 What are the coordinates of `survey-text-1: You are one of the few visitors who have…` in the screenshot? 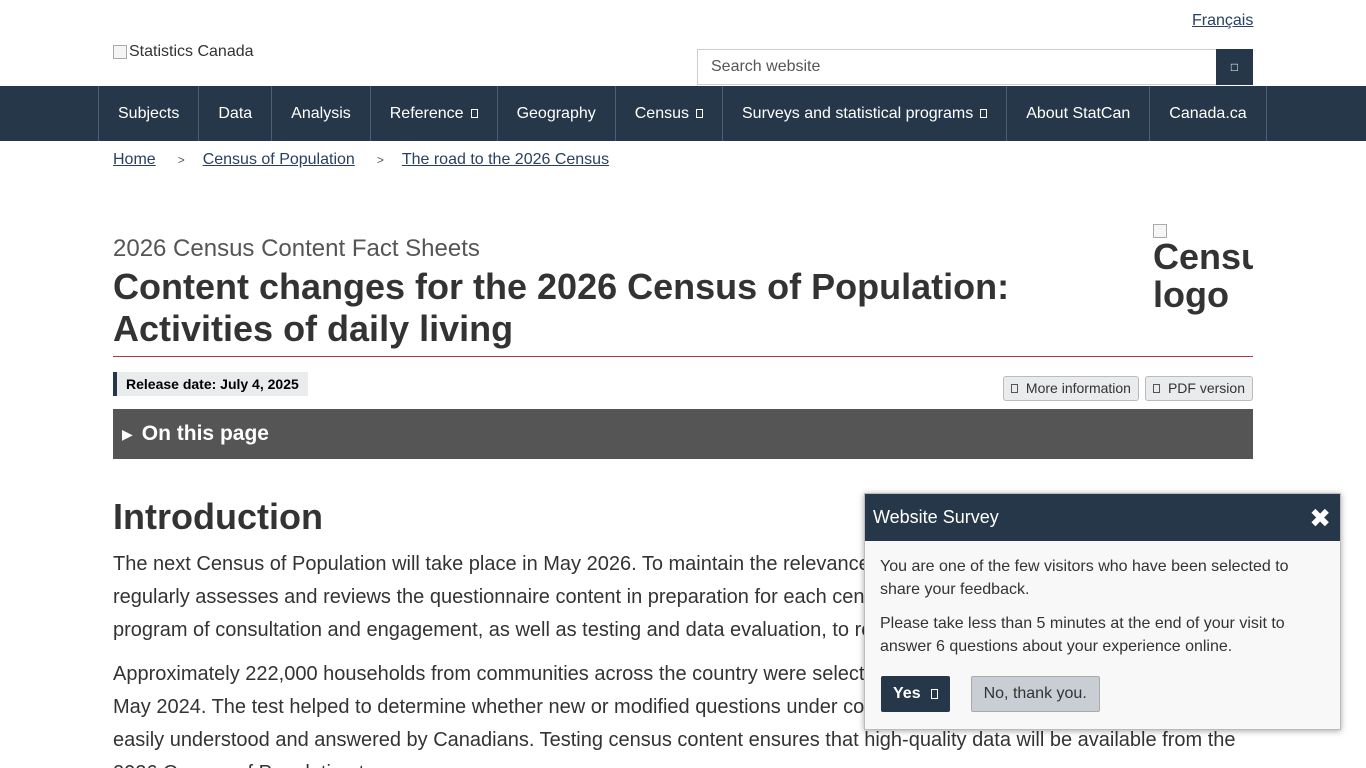 It's located at (1084, 578).